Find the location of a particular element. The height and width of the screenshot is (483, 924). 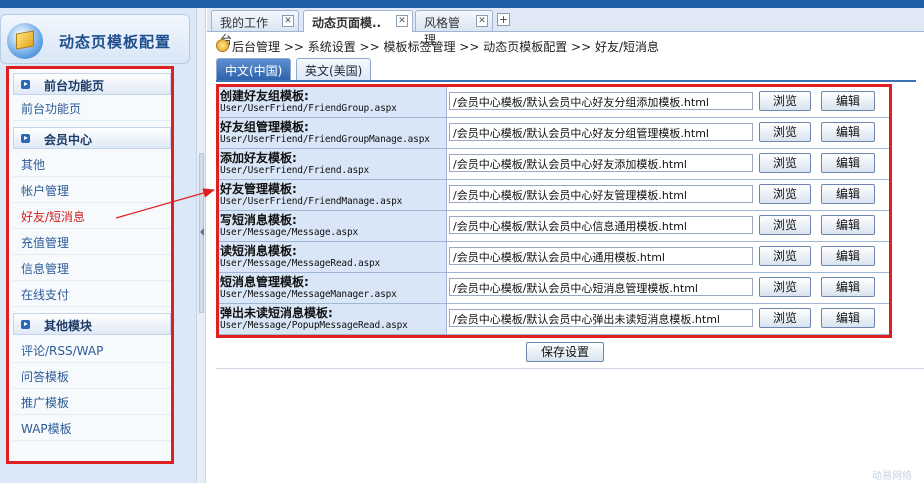

save-settings-button: 保存设置 is located at coordinates (565, 352).